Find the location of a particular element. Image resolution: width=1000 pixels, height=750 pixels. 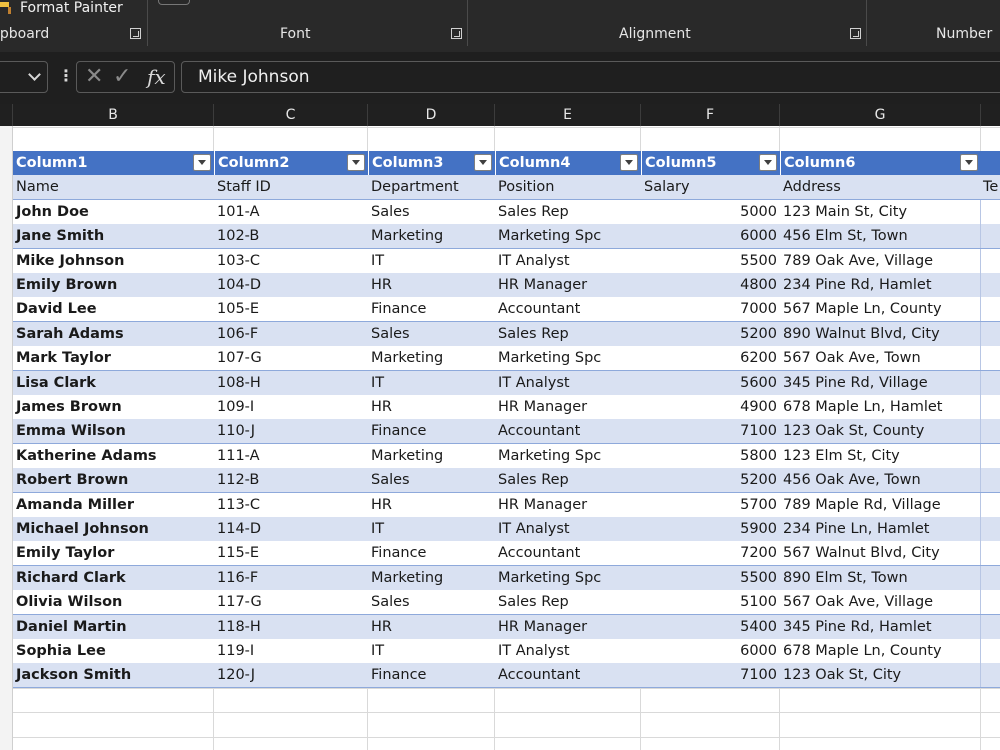

table-cell: Staff ID is located at coordinates (291, 187).